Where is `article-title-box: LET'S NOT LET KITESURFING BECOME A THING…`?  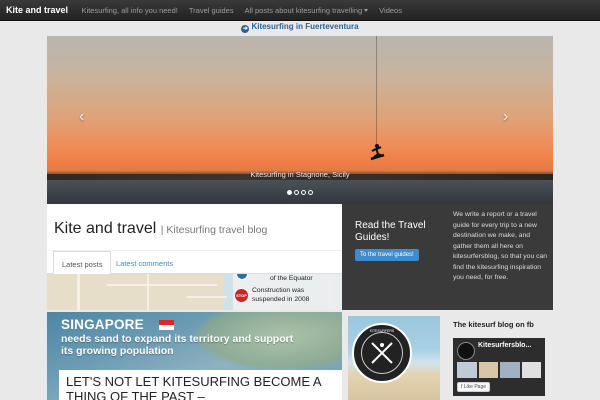
article-title-box: LET'S NOT LET KITESURFING BECOME A THING… is located at coordinates (200, 385).